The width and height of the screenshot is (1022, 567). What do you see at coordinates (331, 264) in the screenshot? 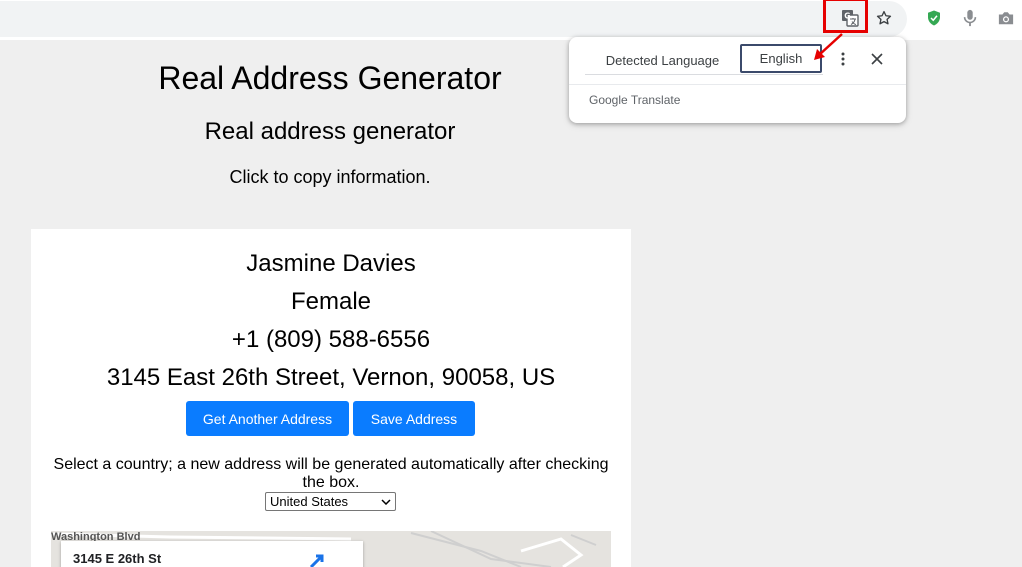
I see `person-name: Jasmine Davies` at bounding box center [331, 264].